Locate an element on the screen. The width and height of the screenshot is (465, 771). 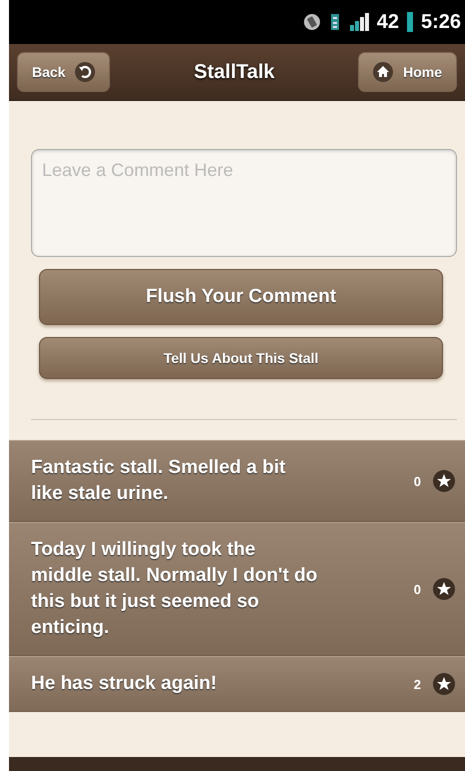
battery-icon is located at coordinates (409, 22).